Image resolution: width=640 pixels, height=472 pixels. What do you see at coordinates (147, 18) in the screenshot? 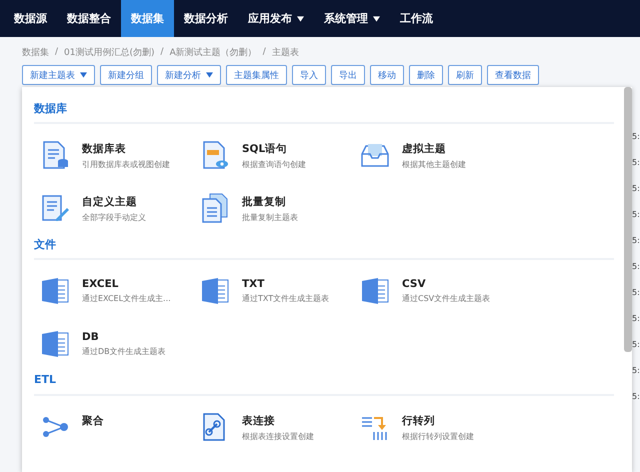
I see `nav-tab: 数据集` at bounding box center [147, 18].